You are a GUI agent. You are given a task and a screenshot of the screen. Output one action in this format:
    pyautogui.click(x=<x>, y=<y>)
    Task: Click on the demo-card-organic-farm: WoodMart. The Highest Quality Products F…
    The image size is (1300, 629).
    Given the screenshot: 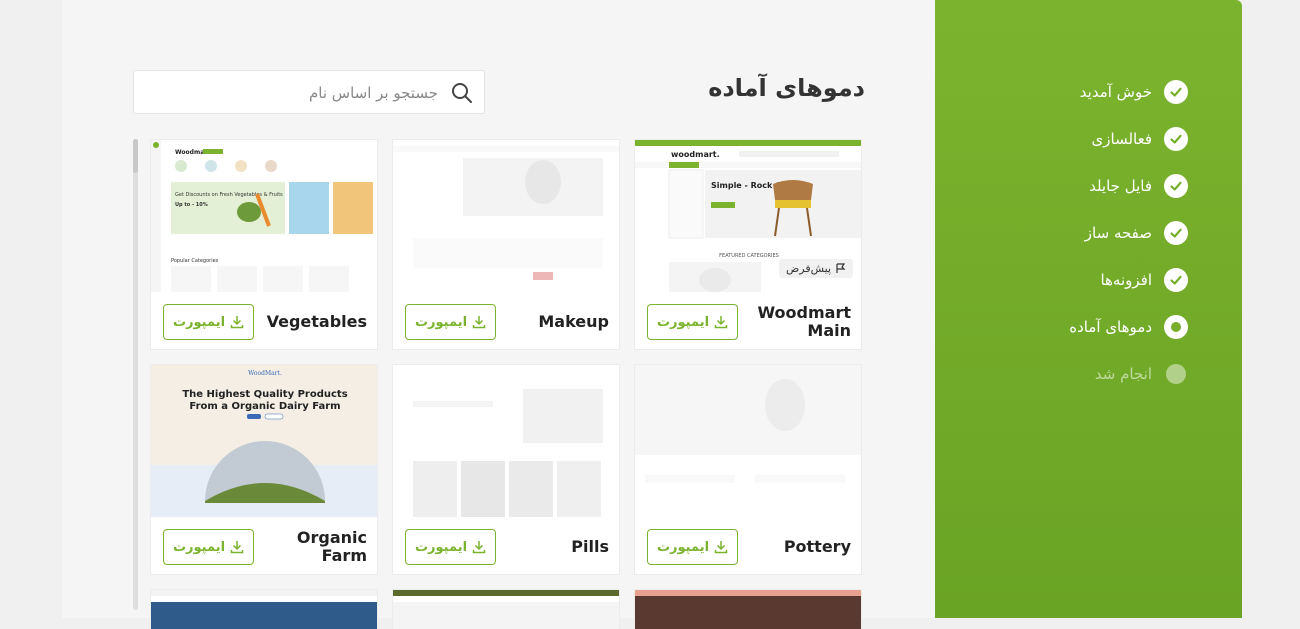 What is the action you would take?
    pyautogui.click(x=264, y=469)
    